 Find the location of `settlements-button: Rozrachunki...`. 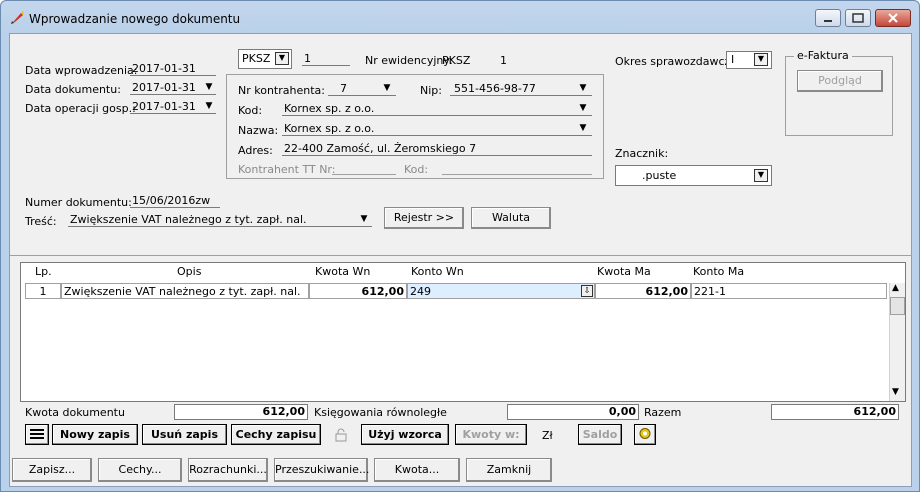

settlements-button: Rozrachunki... is located at coordinates (228, 470).